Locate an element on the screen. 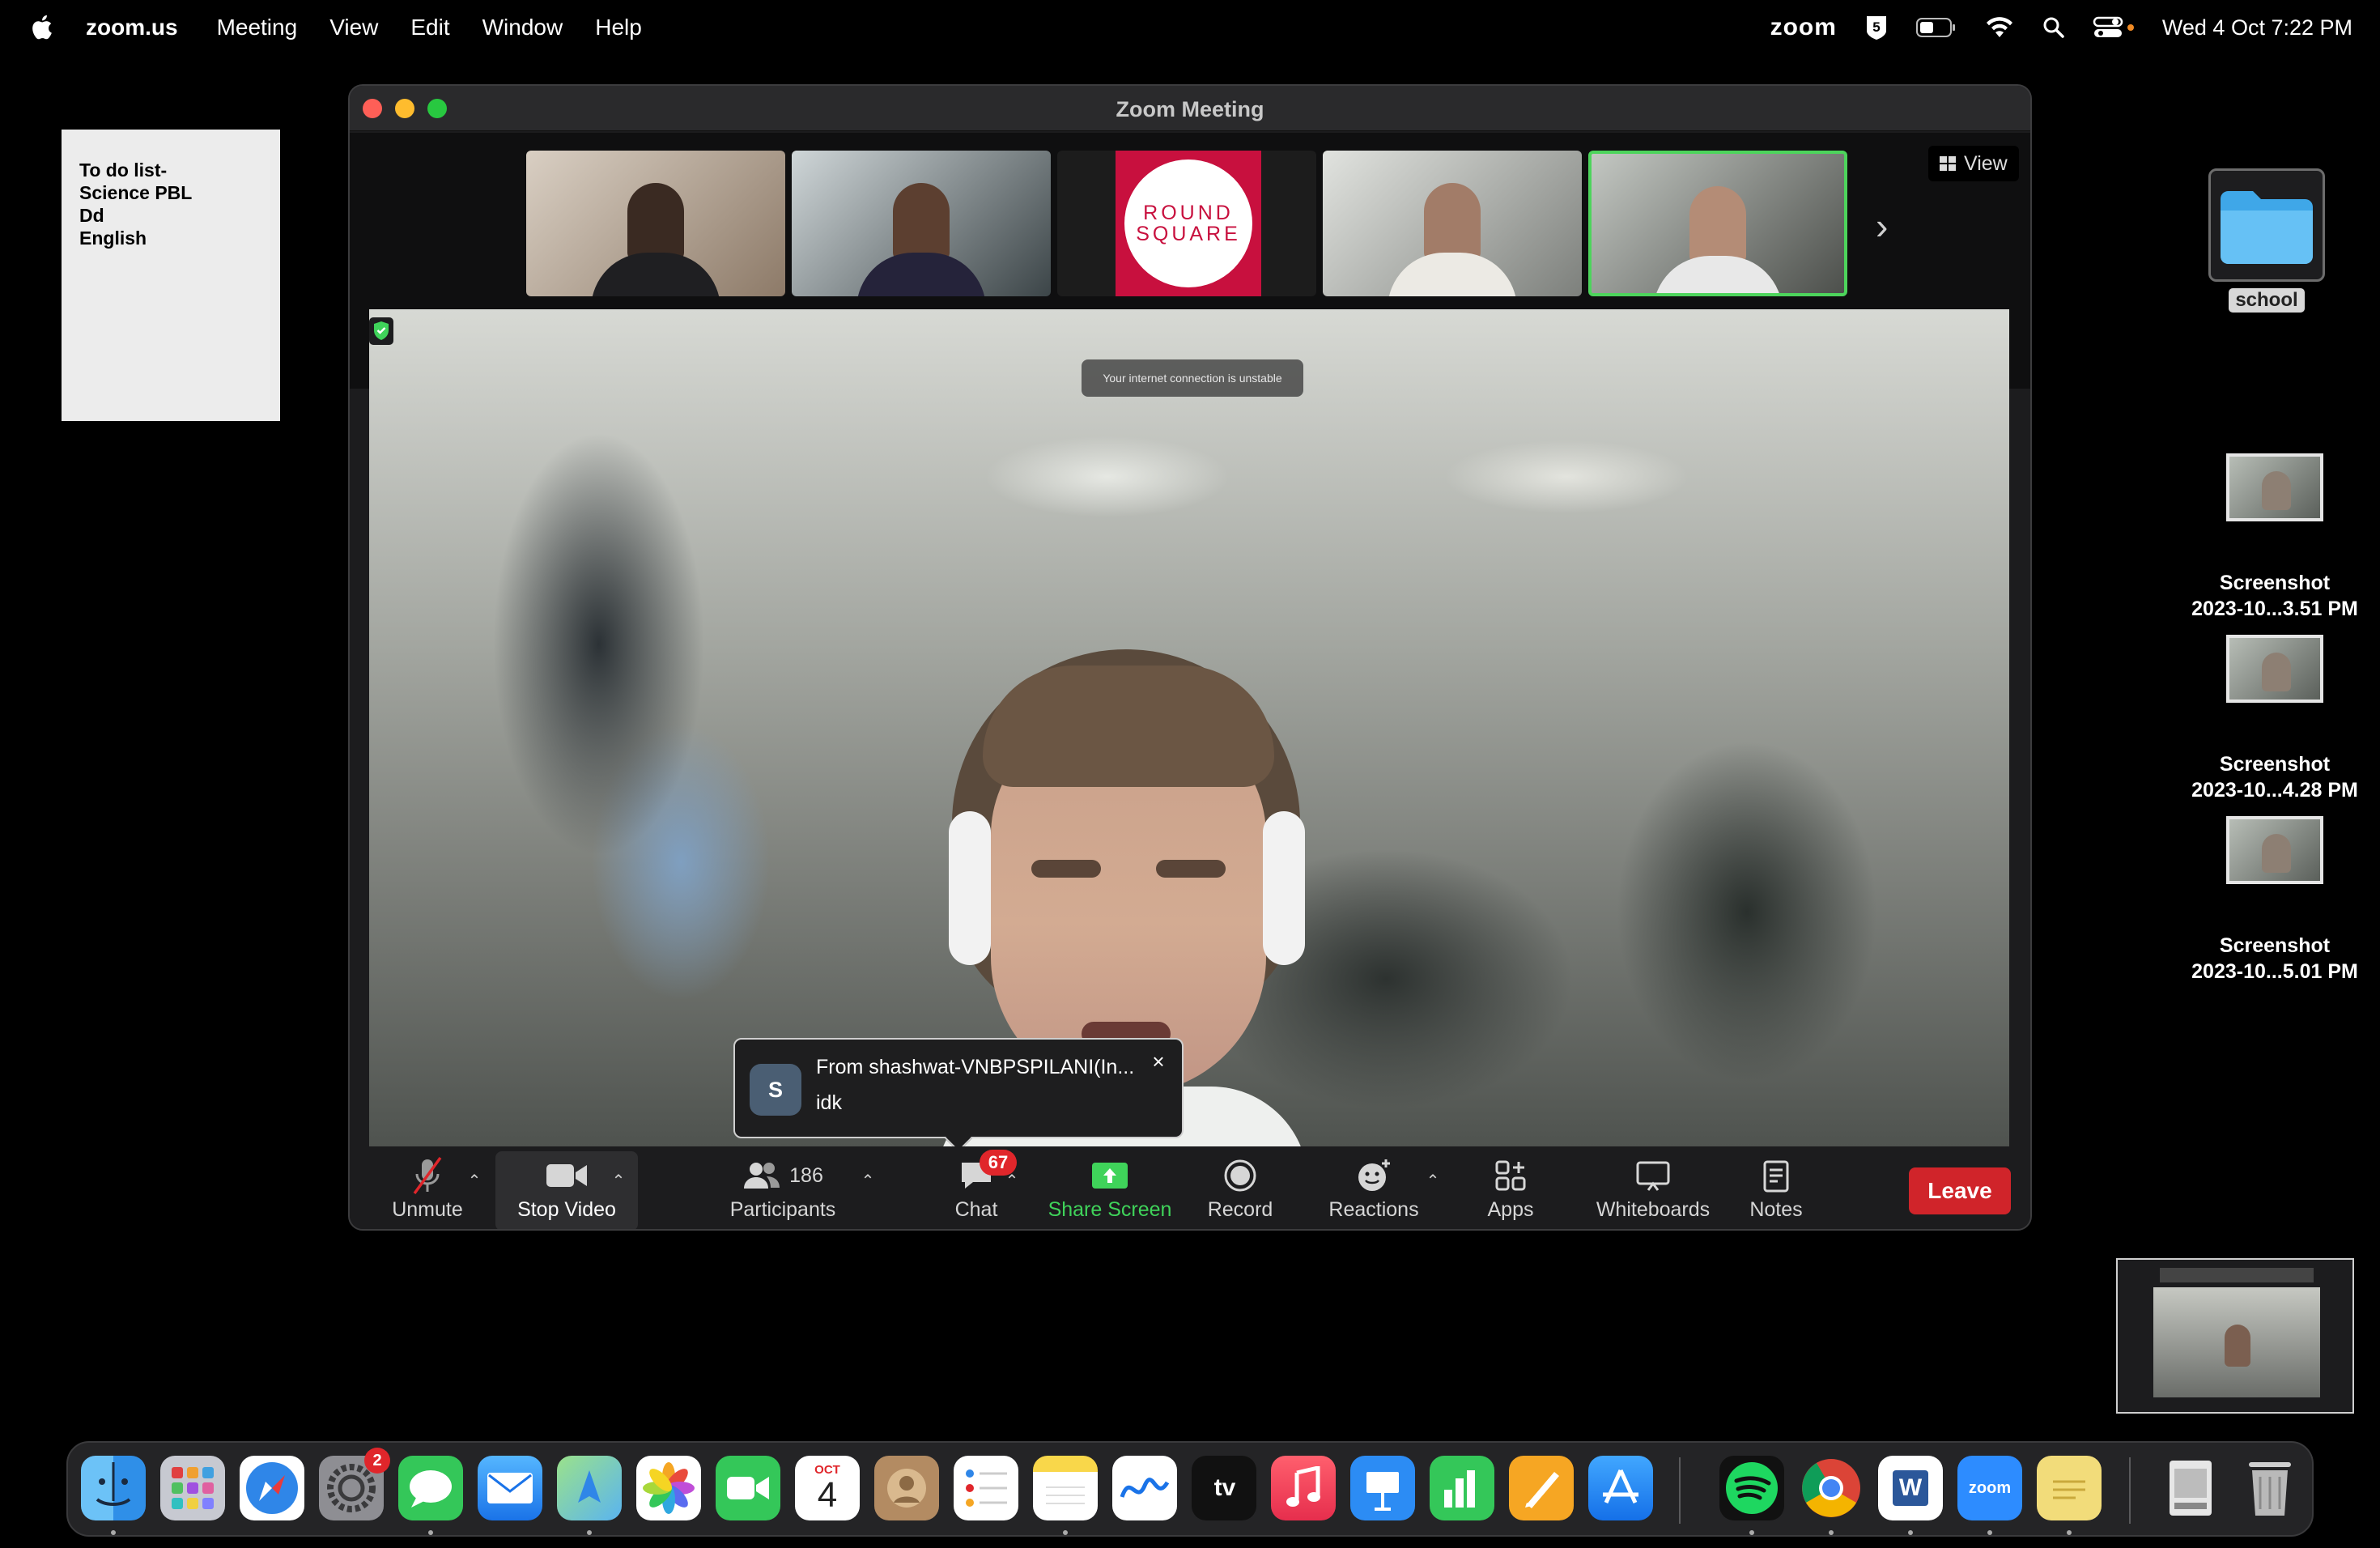  zoom-app-icon: zoom is located at coordinates (1989, 1488).